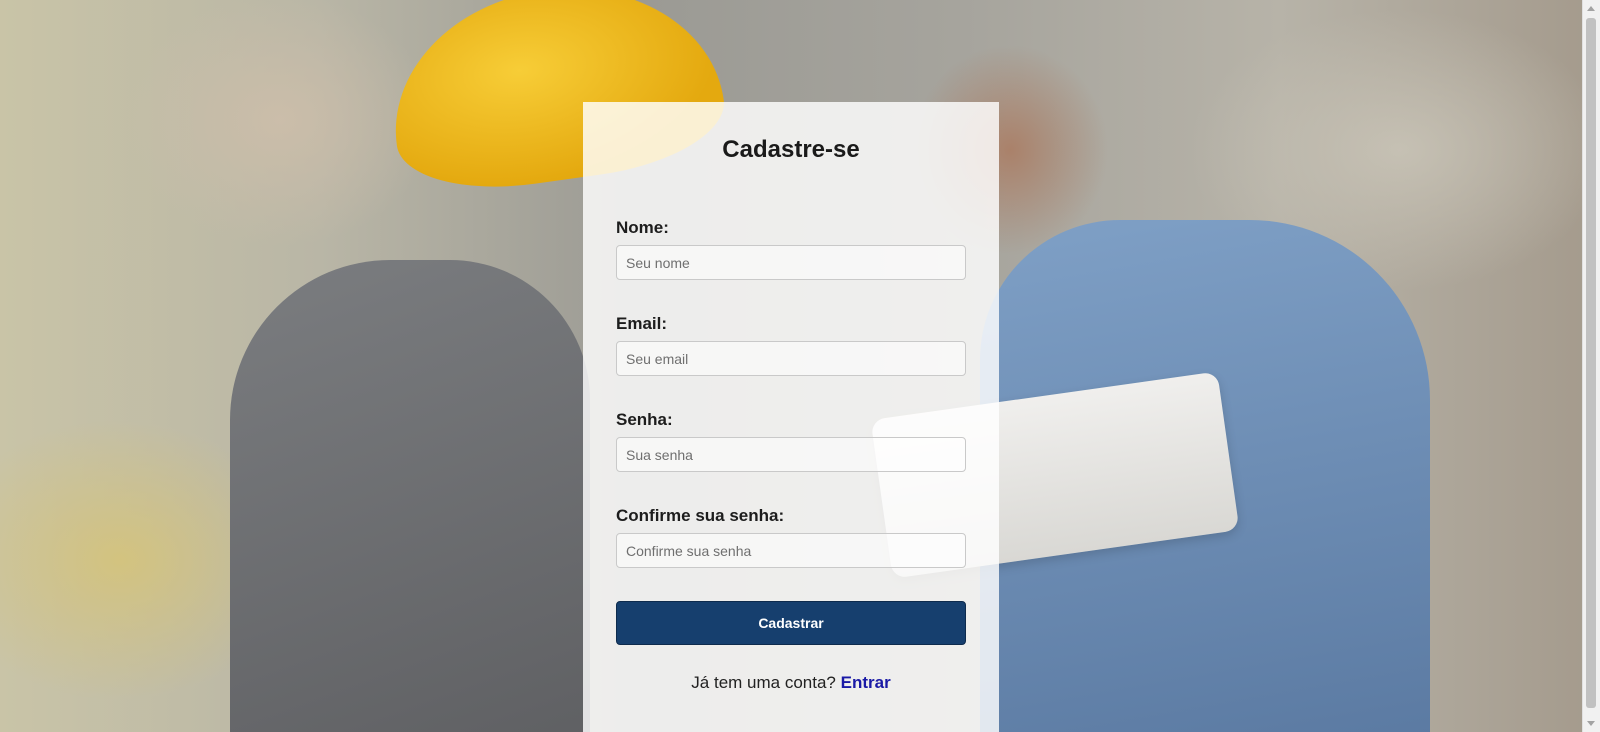 The image size is (1600, 732). What do you see at coordinates (866, 682) in the screenshot?
I see `login-link: Entrar` at bounding box center [866, 682].